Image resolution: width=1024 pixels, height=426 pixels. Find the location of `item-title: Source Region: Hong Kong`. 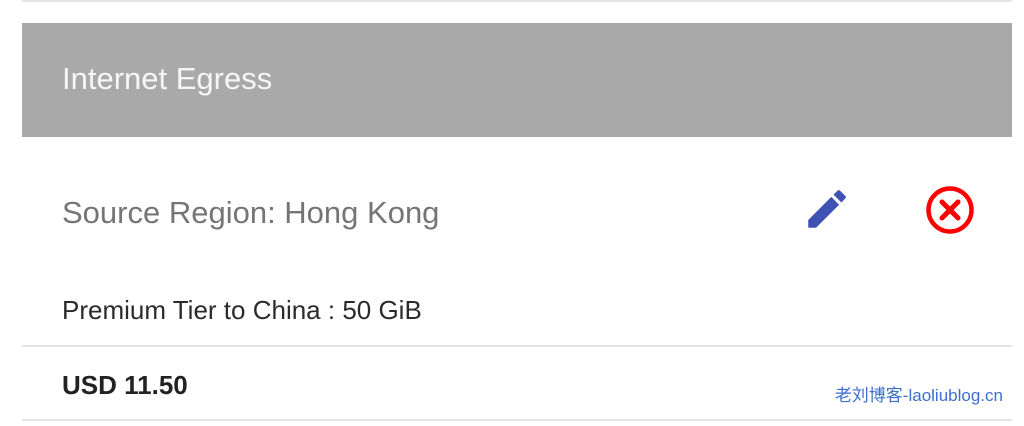

item-title: Source Region: Hong Kong is located at coordinates (251, 212).